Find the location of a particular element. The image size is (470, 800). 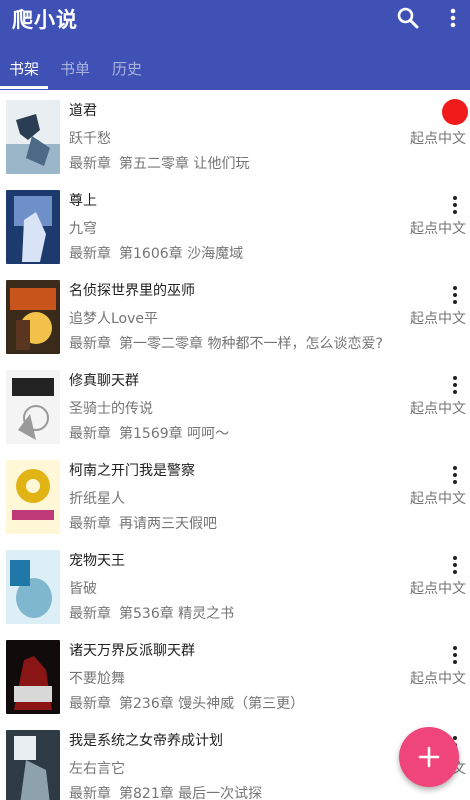

latest-chapter-text: 再请两三天假吧 is located at coordinates (168, 524).